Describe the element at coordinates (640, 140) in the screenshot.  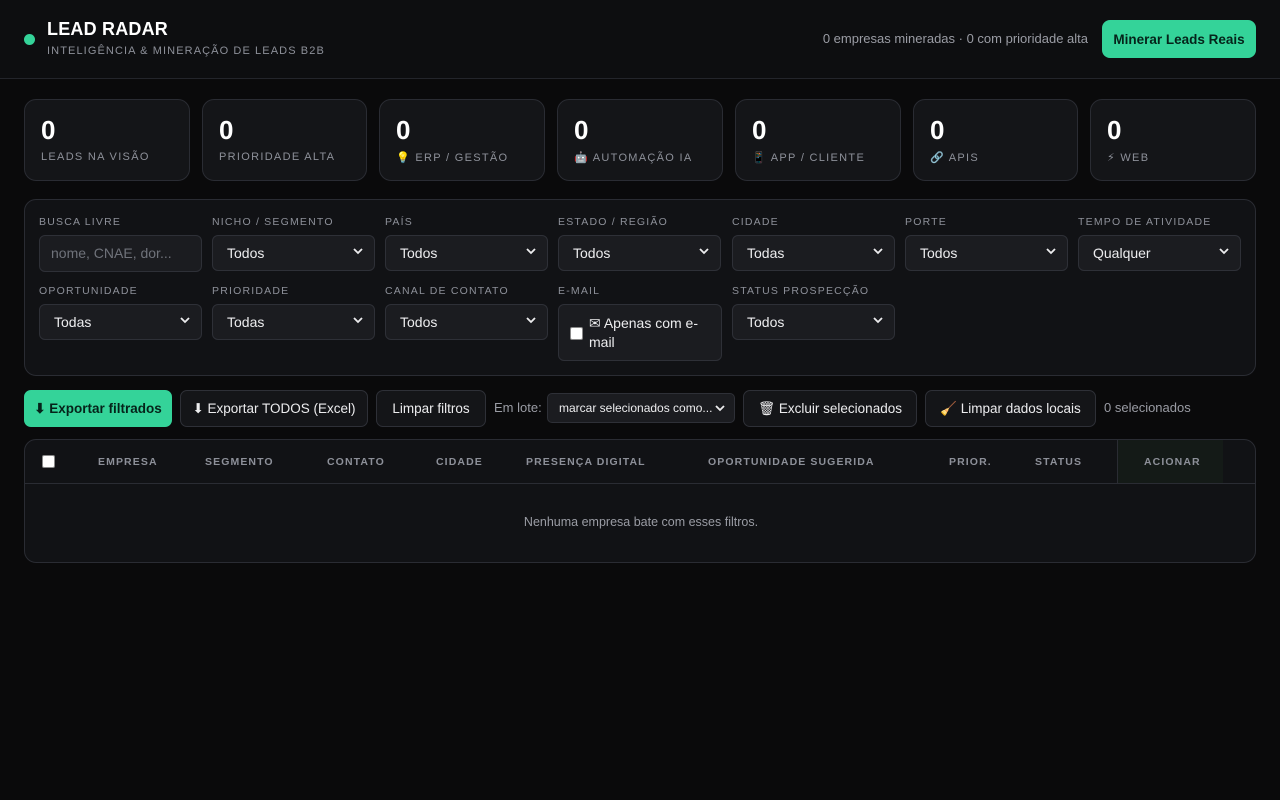
I see `stat-card-ai-automation: 0 🤖 AUTOMAÇÃO IA` at that location.